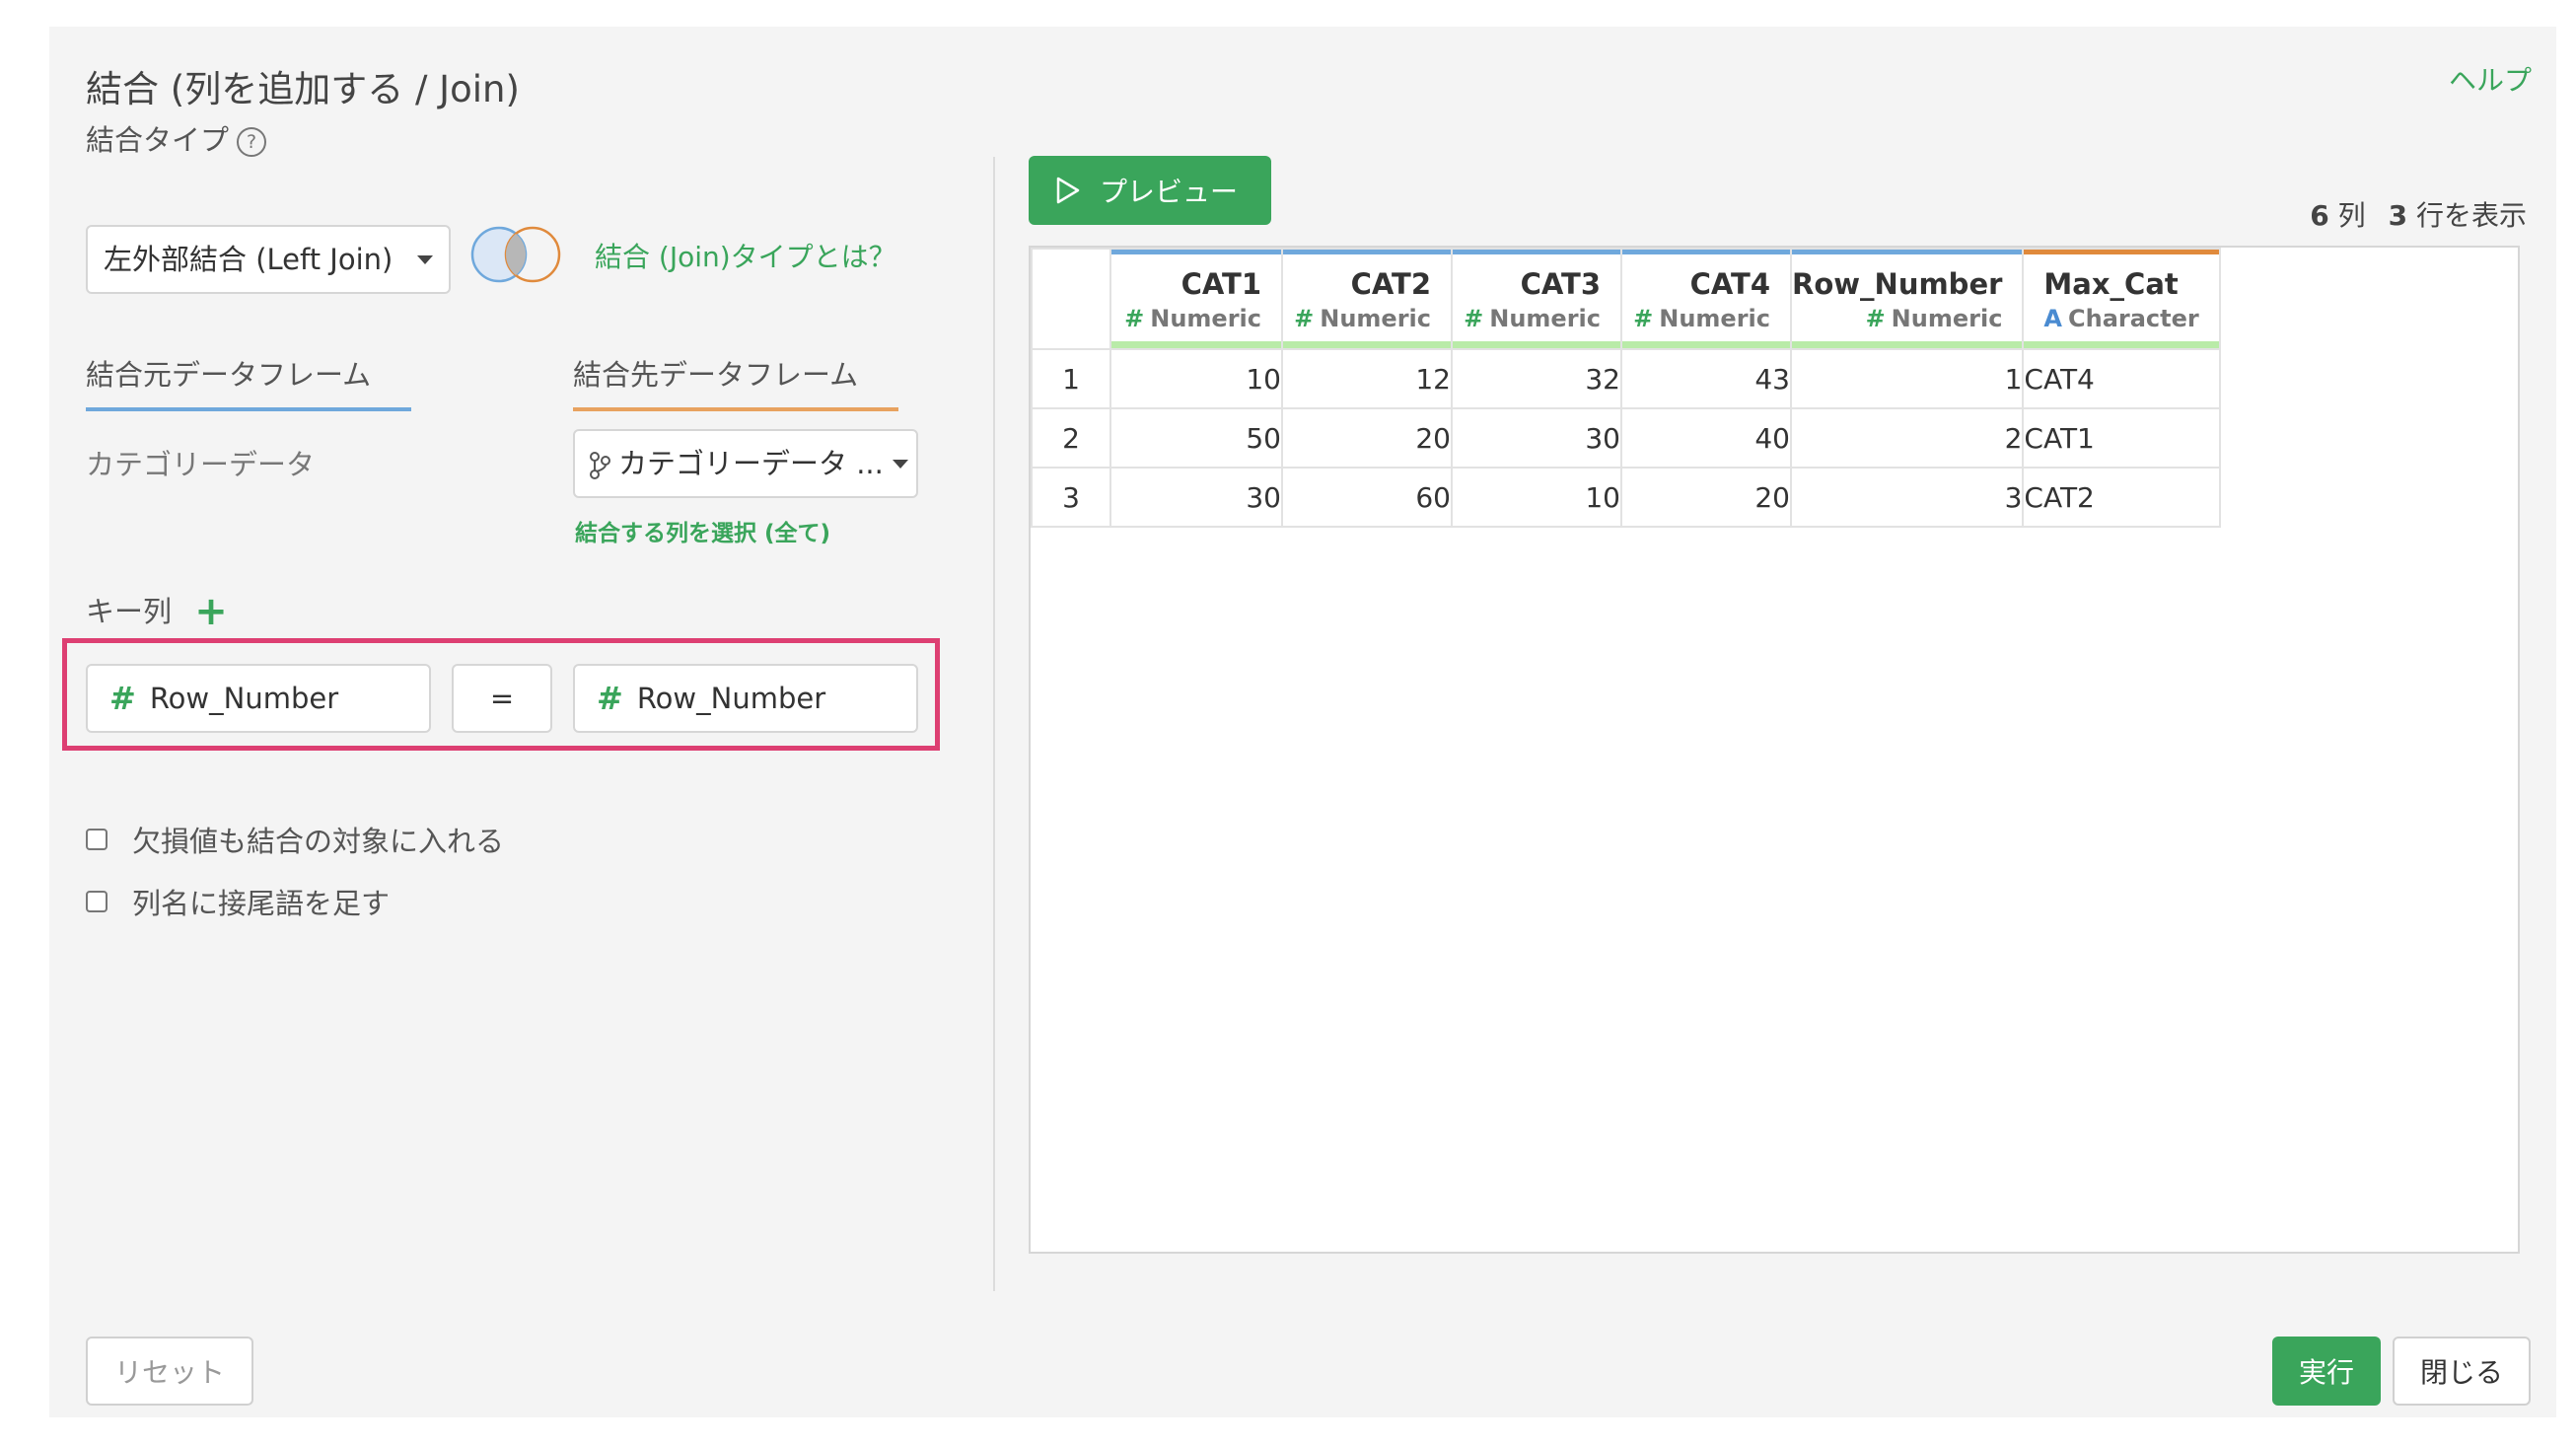 Image resolution: width=2576 pixels, height=1446 pixels. What do you see at coordinates (1560, 284) in the screenshot?
I see `column-name: CAT3` at bounding box center [1560, 284].